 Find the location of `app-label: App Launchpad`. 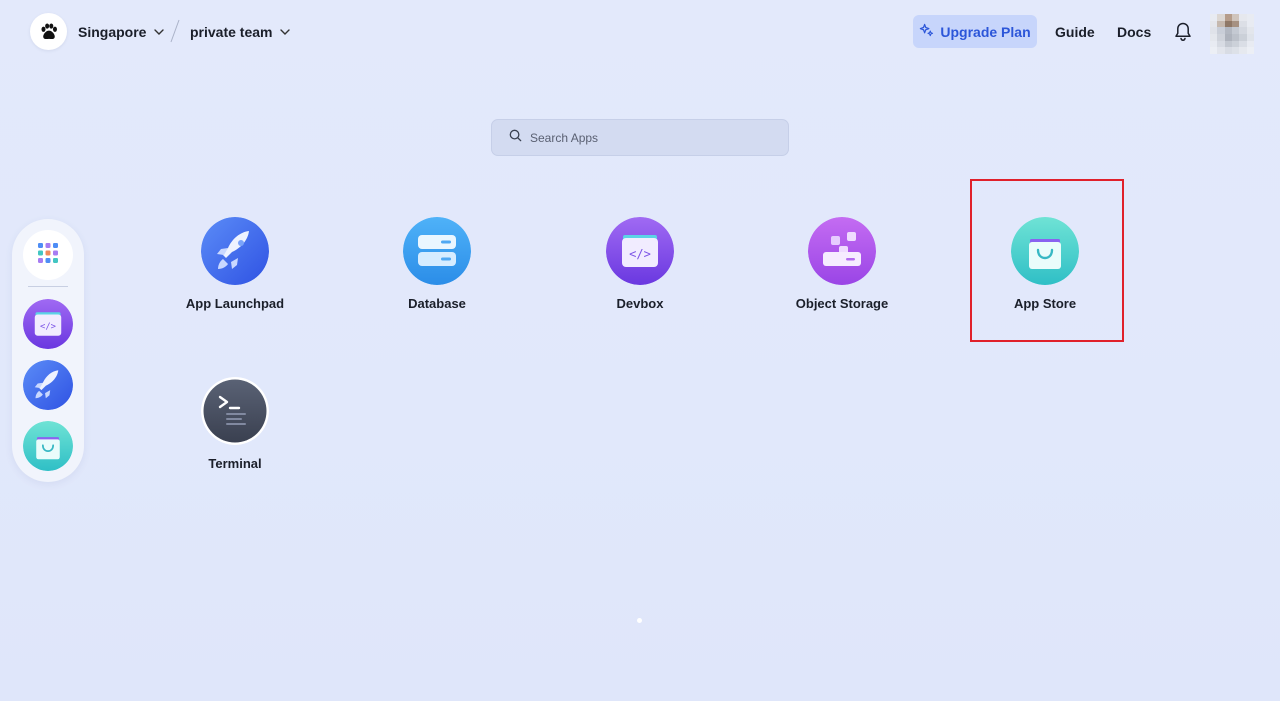

app-label: App Launchpad is located at coordinates (235, 303).